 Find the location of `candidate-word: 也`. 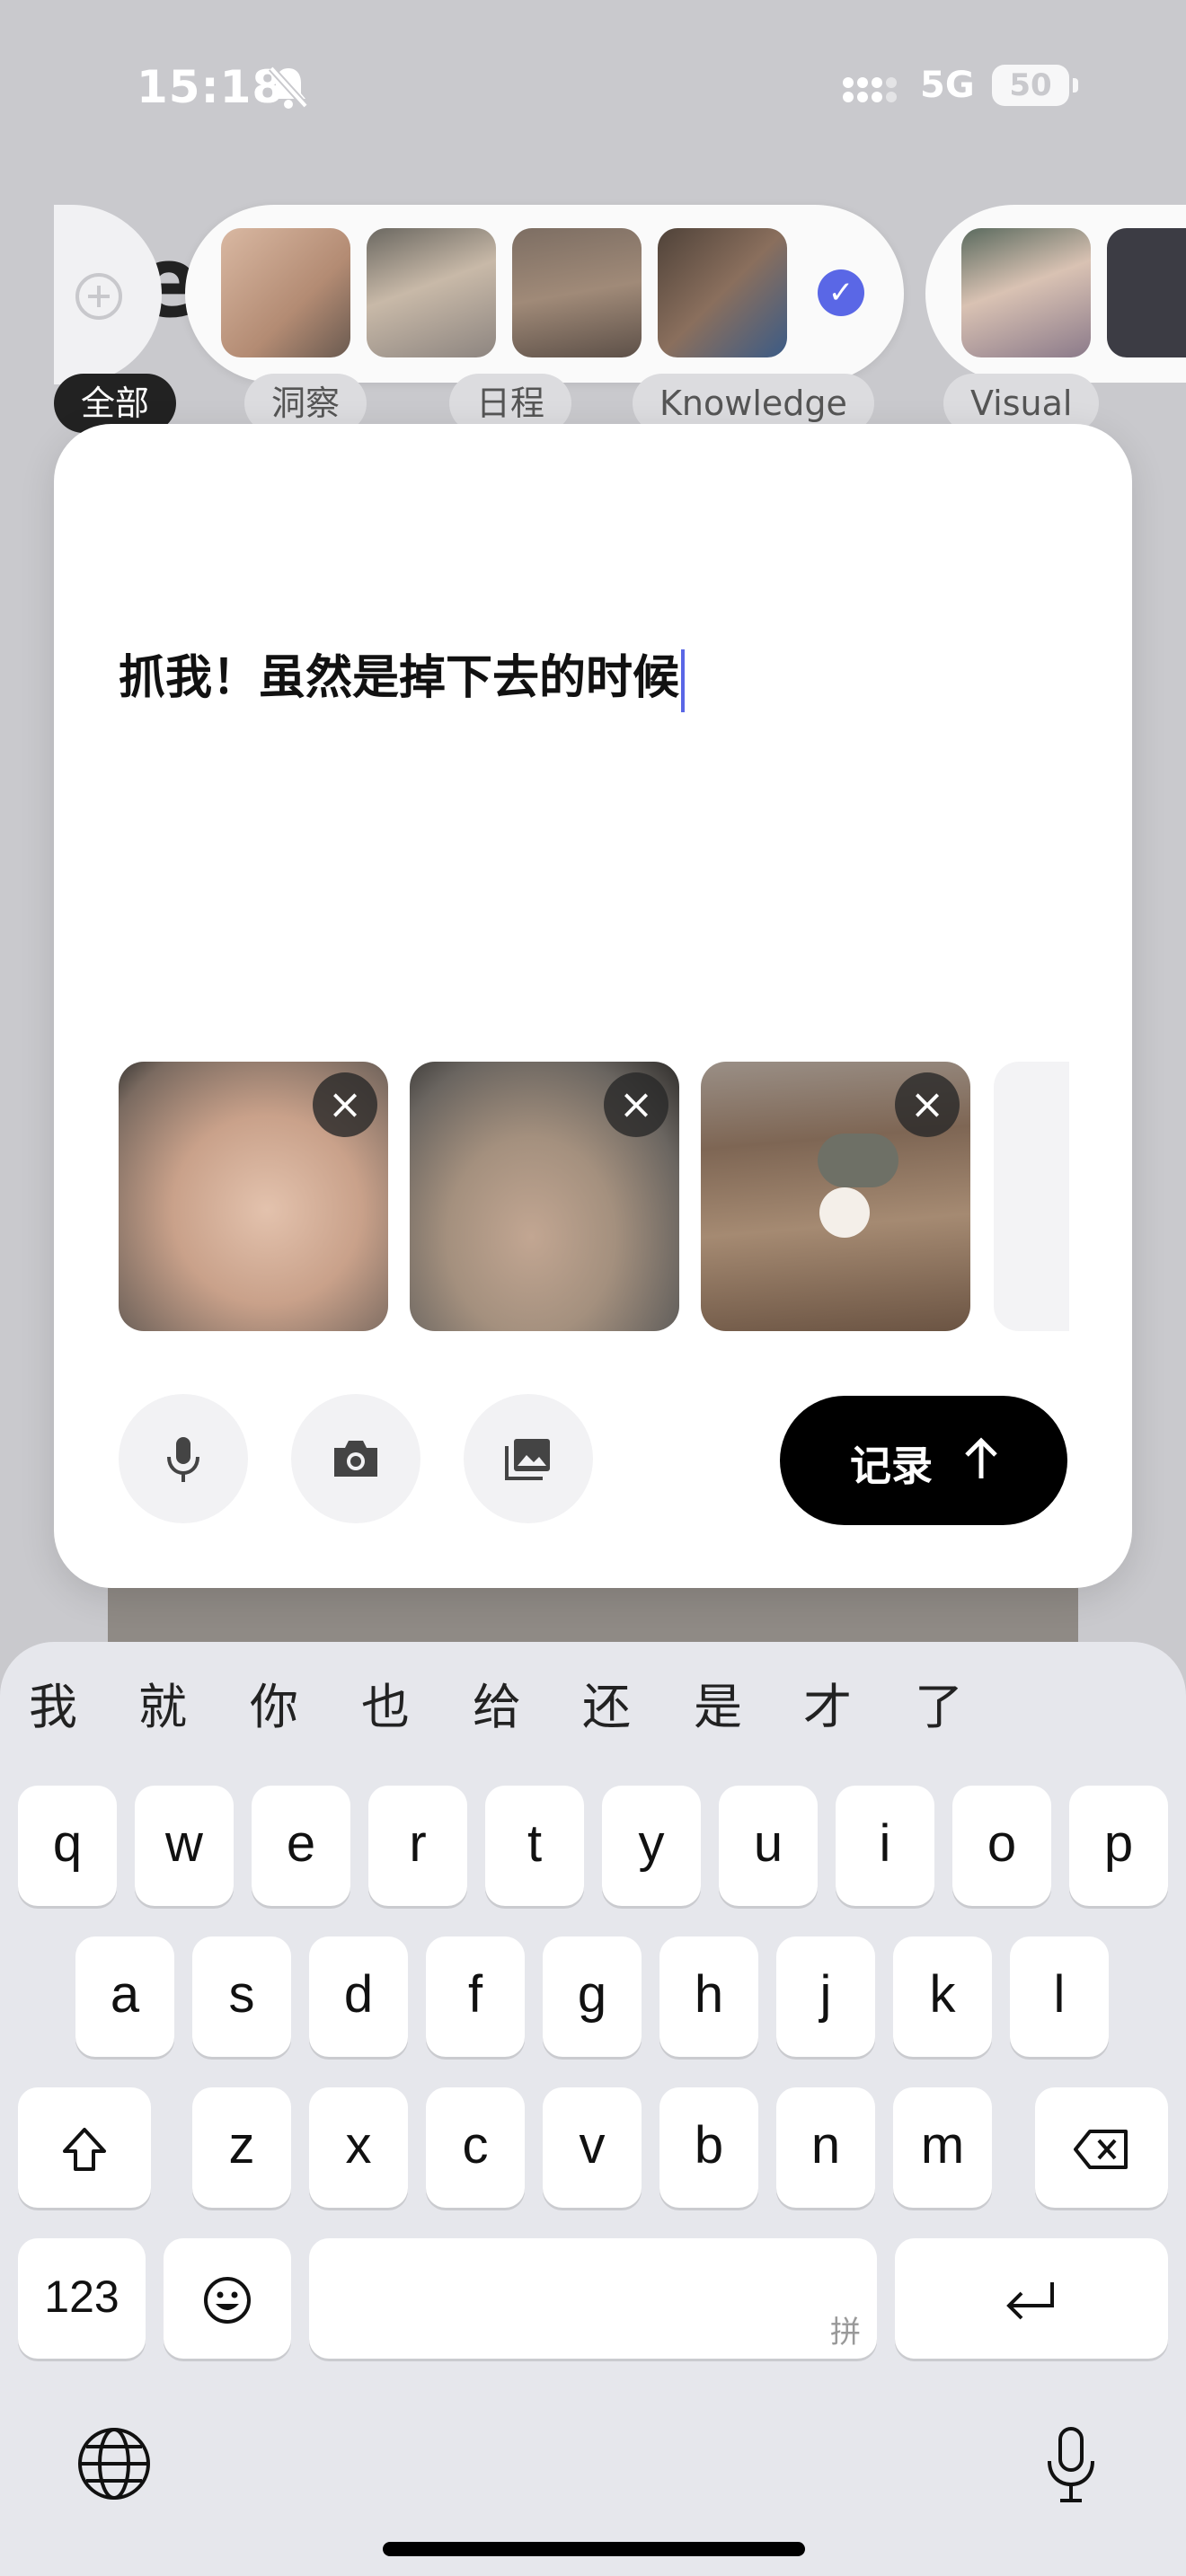

candidate-word: 也 is located at coordinates (385, 1702).